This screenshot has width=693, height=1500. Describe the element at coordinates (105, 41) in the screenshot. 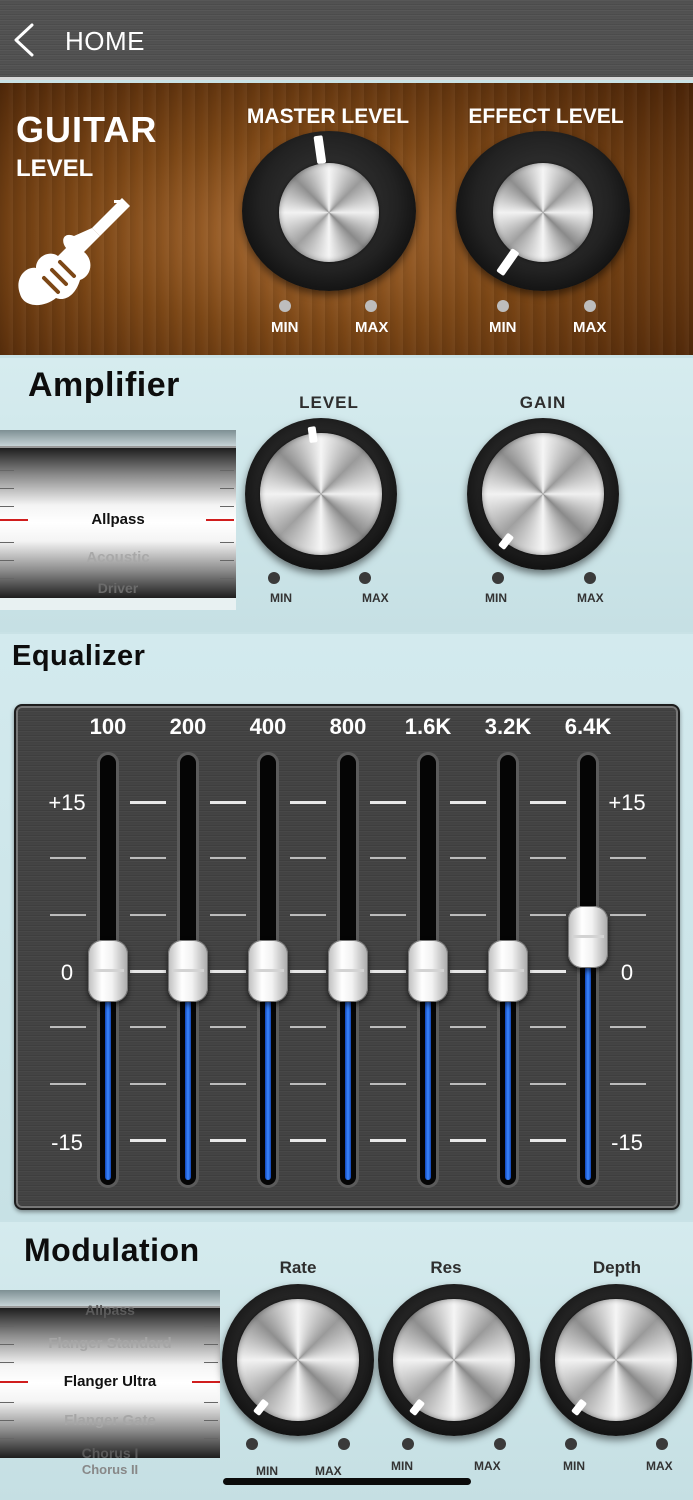

I see `home-link: HOME` at that location.